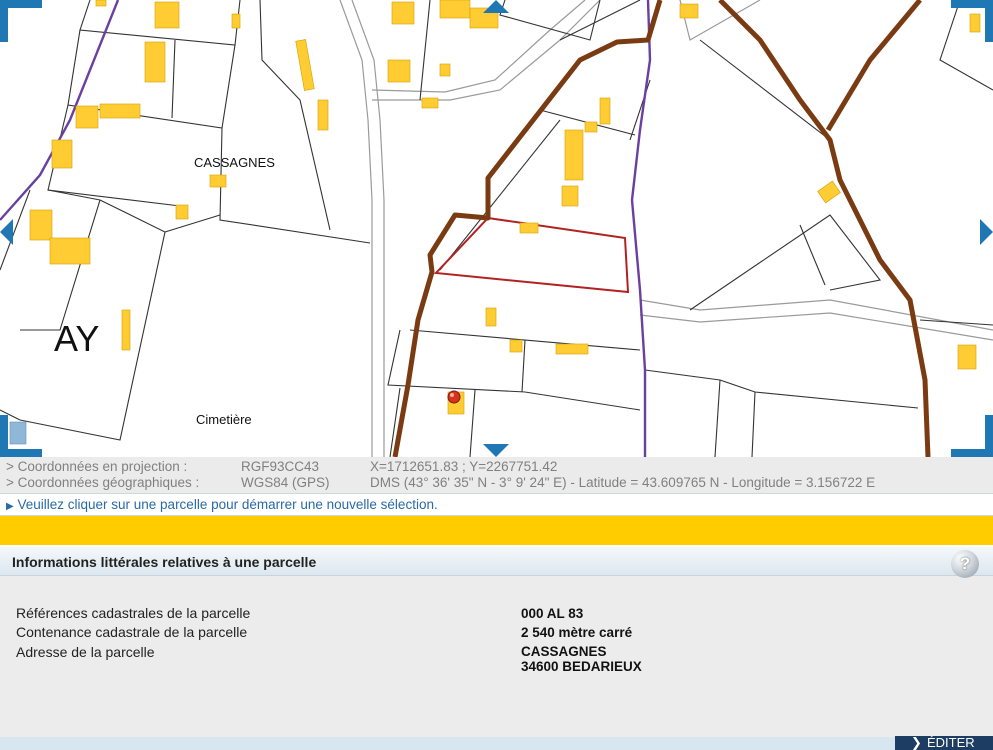 The image size is (993, 750). What do you see at coordinates (224, 419) in the screenshot?
I see `place-label: Cimetière` at bounding box center [224, 419].